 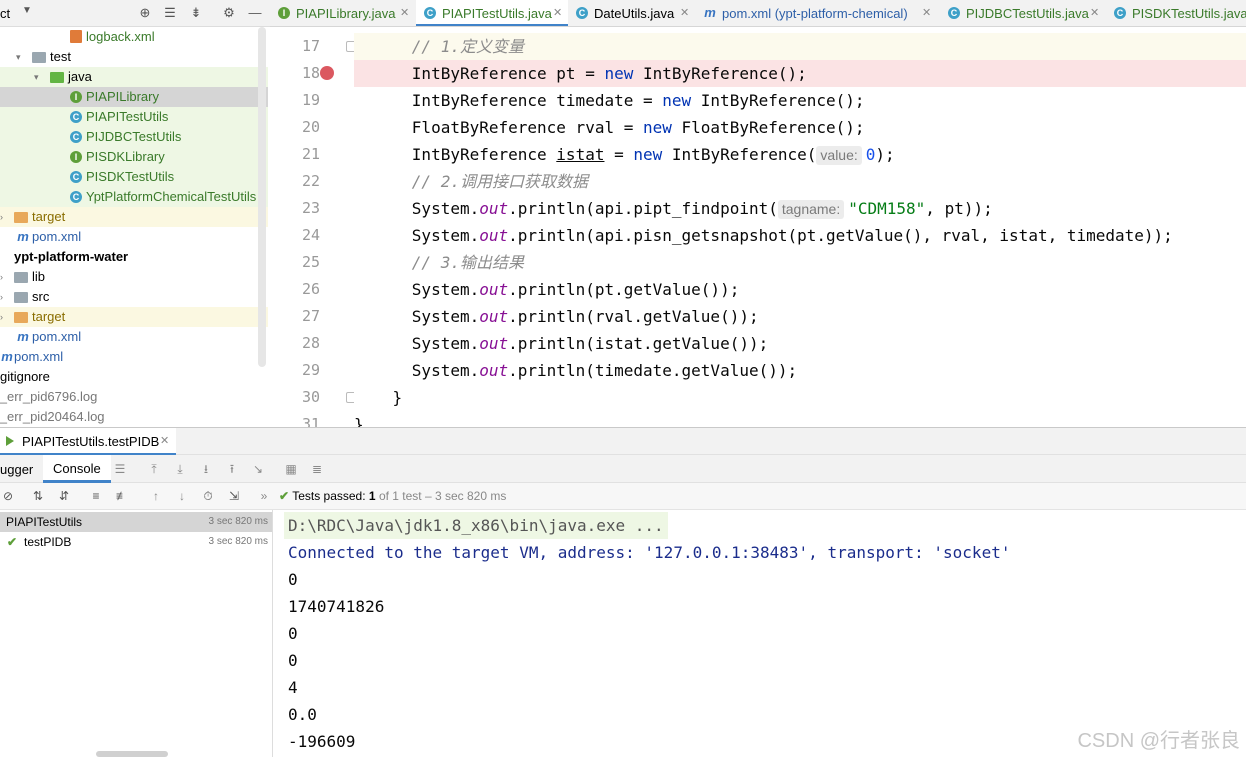 I want to click on show-execution-point-icon: ⤒, so click(x=154, y=469).